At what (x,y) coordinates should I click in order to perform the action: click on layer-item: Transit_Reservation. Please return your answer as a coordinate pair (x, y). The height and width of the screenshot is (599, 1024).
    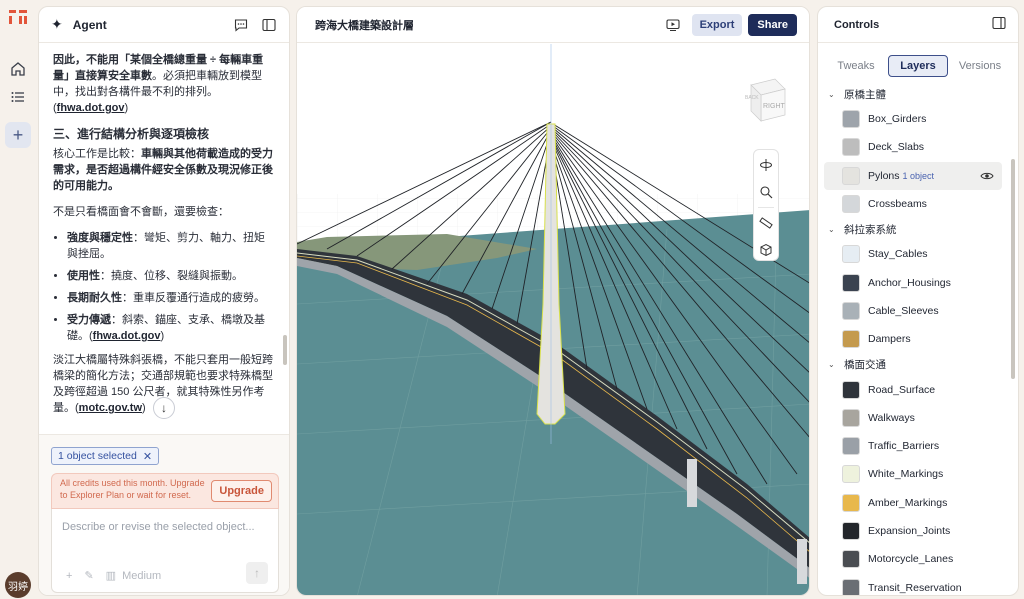
    Looking at the image, I should click on (918, 584).